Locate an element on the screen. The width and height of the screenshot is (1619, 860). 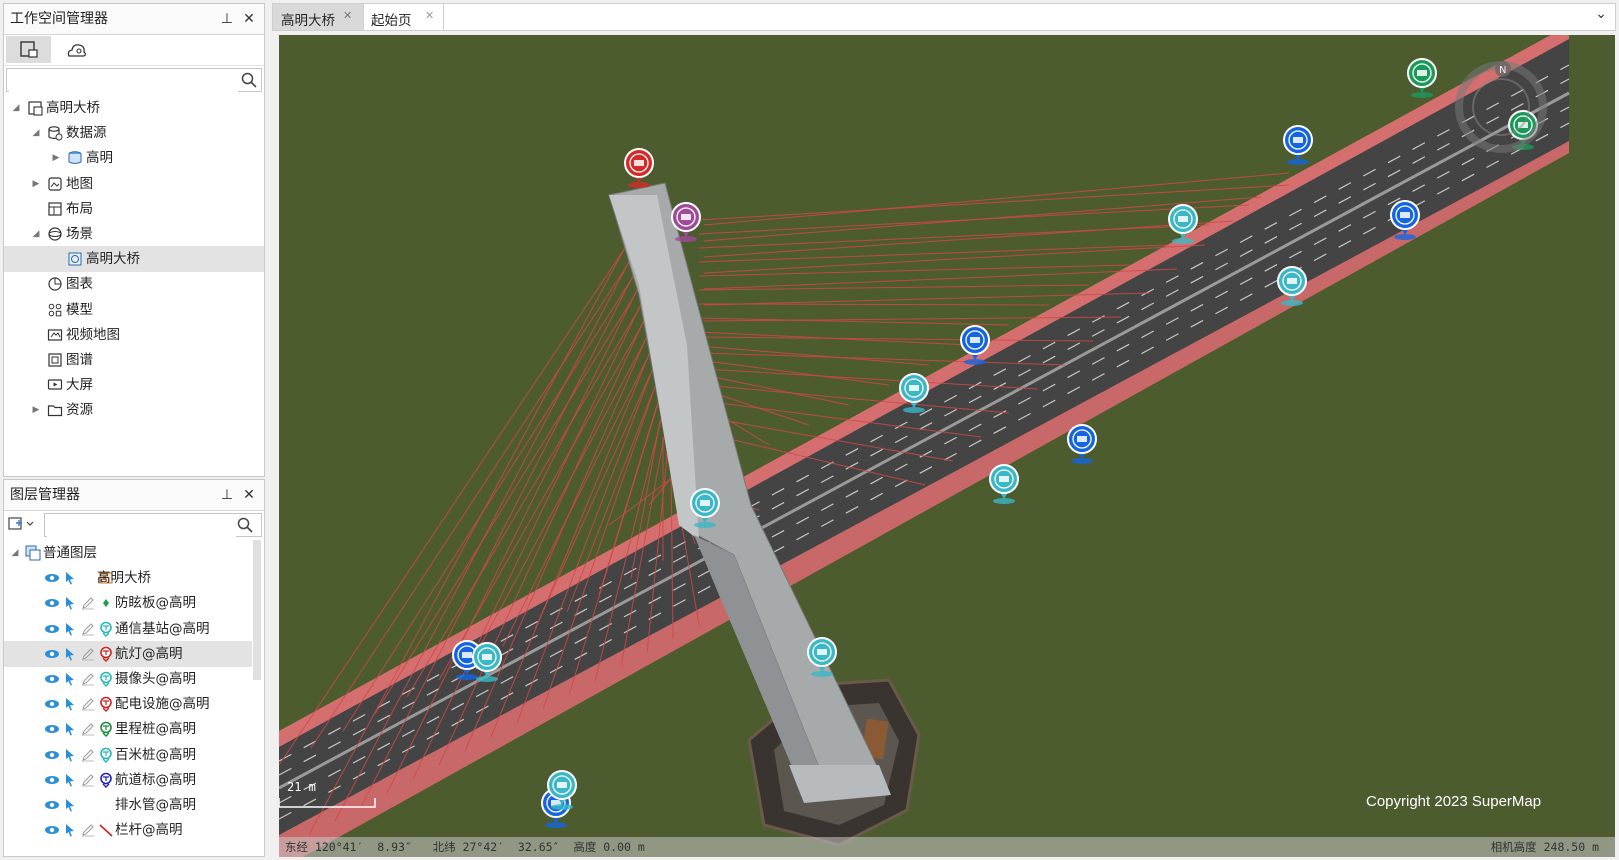
tab-gaoming-bridge: 高明大桥 ✕ is located at coordinates (318, 17).